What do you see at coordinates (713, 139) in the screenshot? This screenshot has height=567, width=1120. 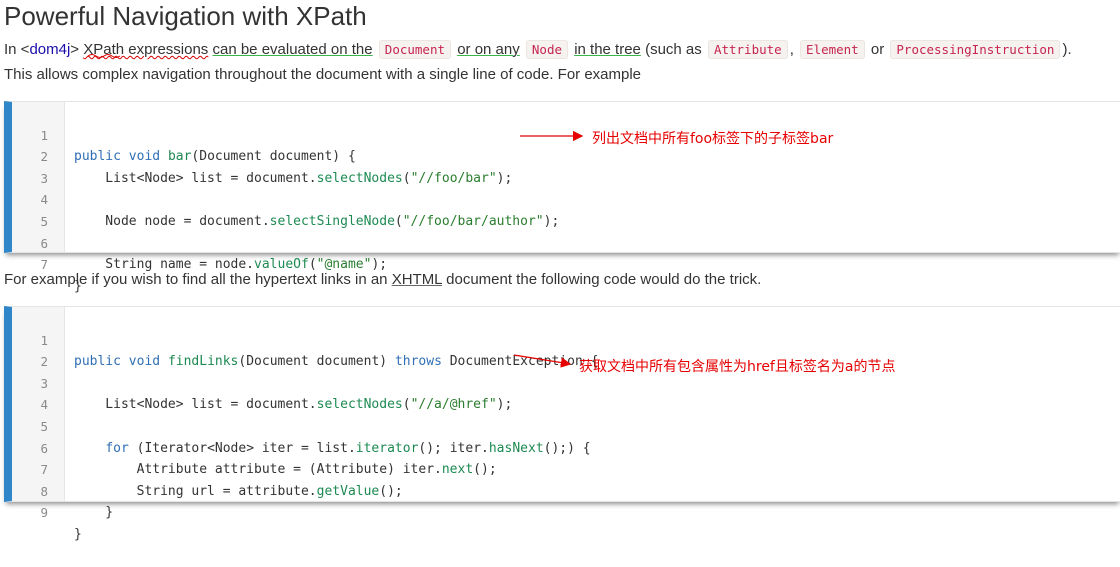 I see `annotation-1: 列出文档中所有foo标签下的子标签bar` at bounding box center [713, 139].